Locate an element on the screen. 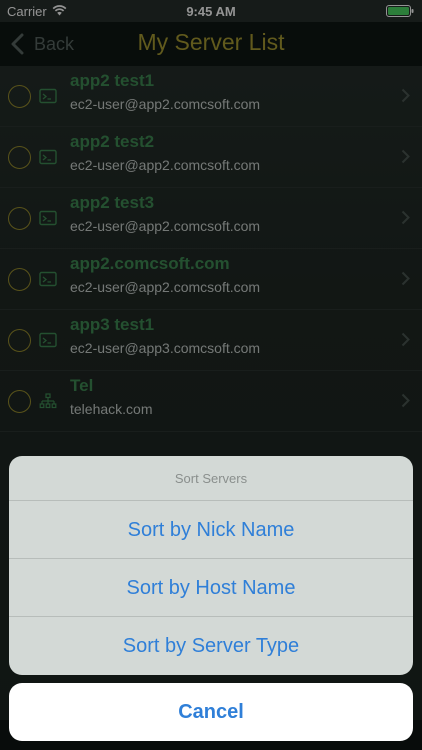  sort-by-server-type-button: Sort by Server Type is located at coordinates (211, 646).